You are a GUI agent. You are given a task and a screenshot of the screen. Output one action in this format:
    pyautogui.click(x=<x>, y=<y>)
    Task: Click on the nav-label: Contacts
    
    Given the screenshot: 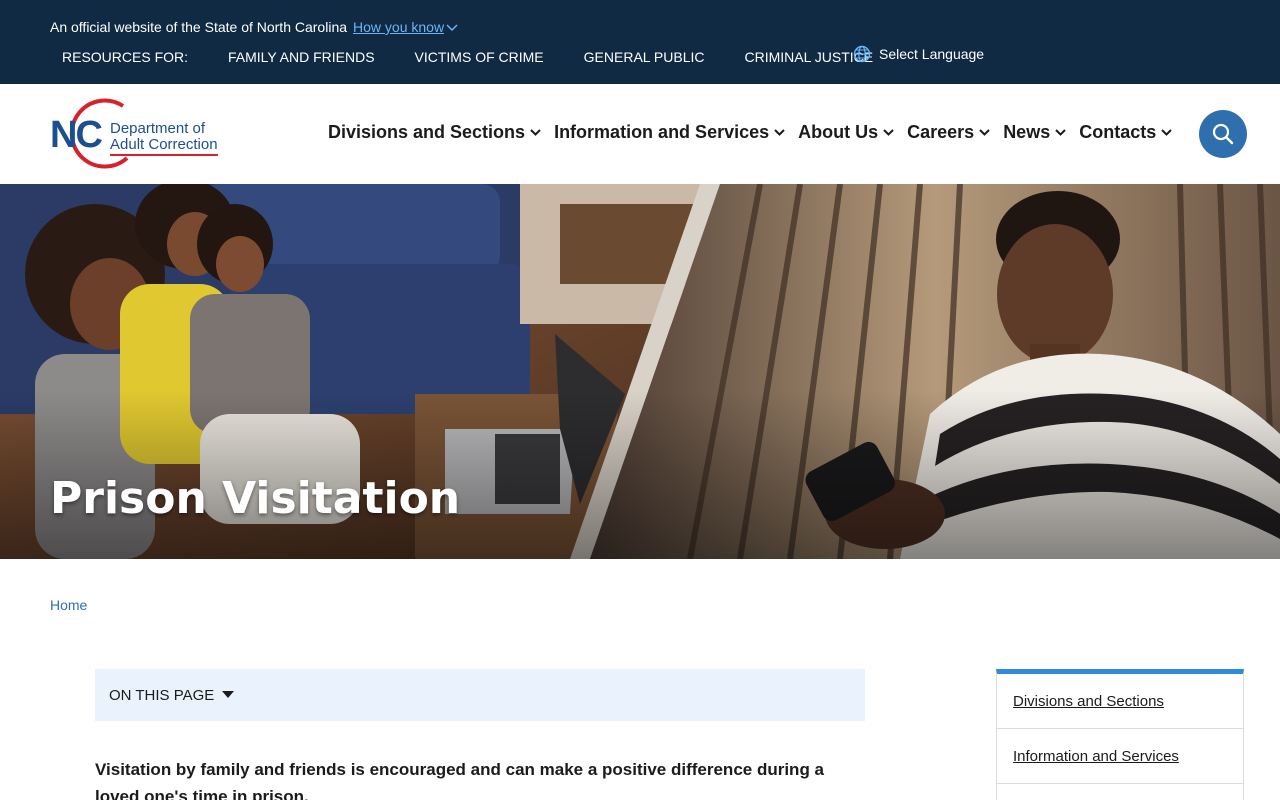 What is the action you would take?
    pyautogui.click(x=1118, y=132)
    